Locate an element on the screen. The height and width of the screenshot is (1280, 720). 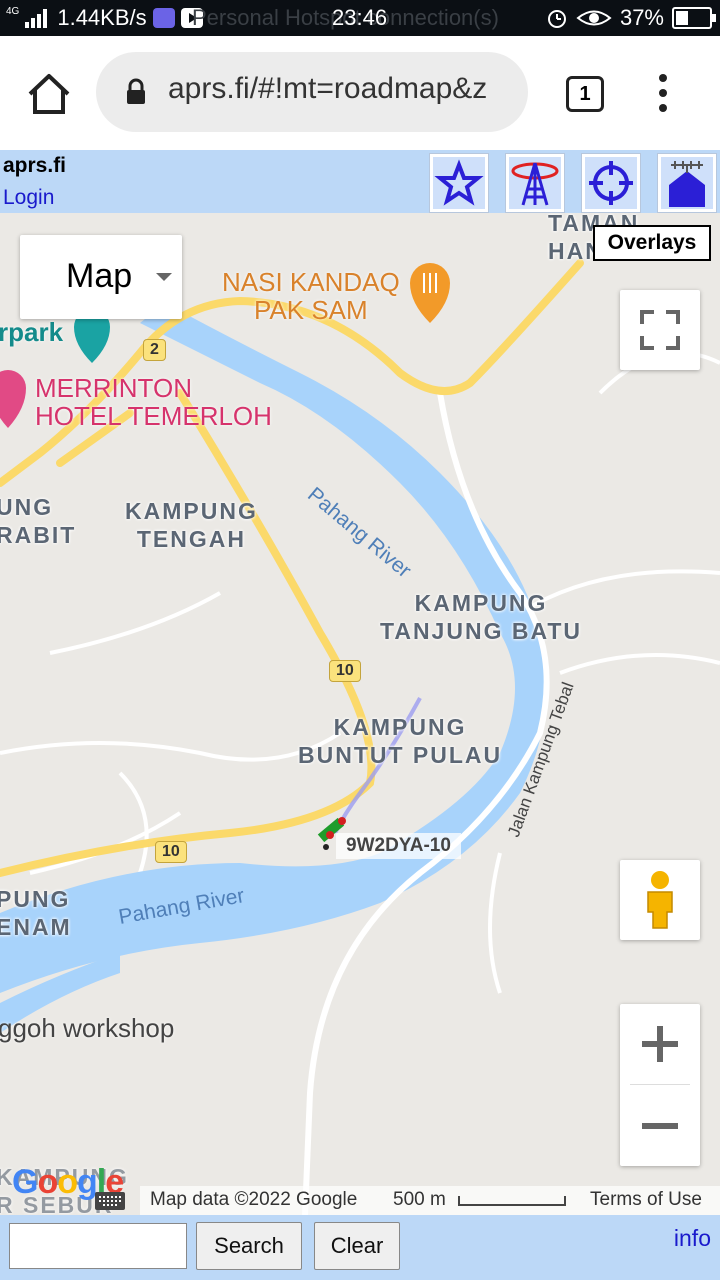
fullscreen-button is located at coordinates (660, 330).